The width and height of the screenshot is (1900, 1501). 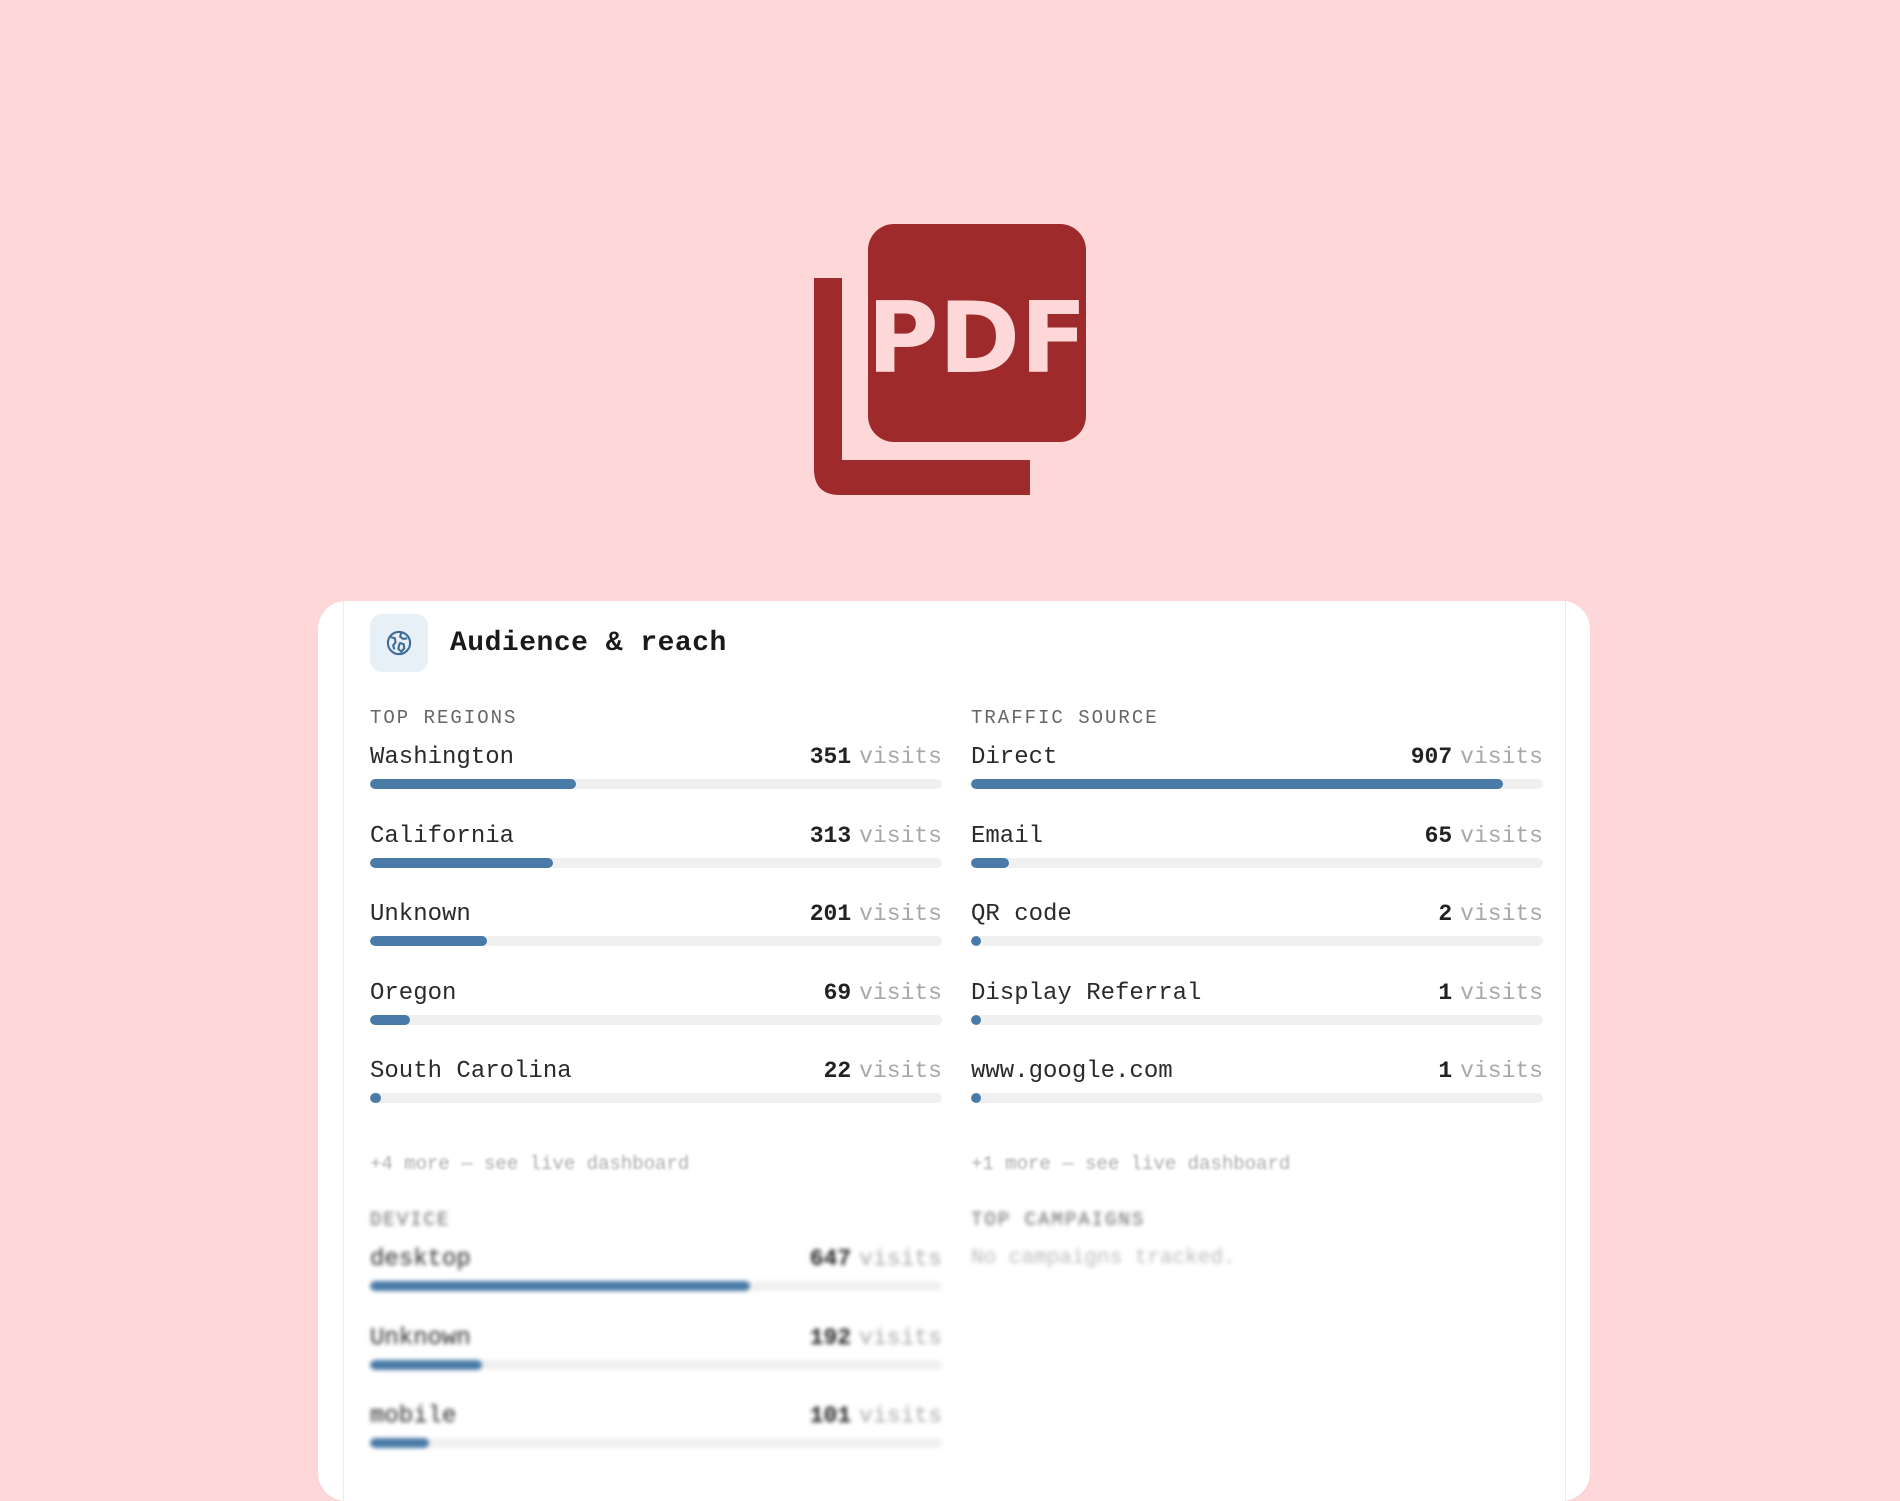 I want to click on item-name: www.google.com, so click(x=1072, y=1071).